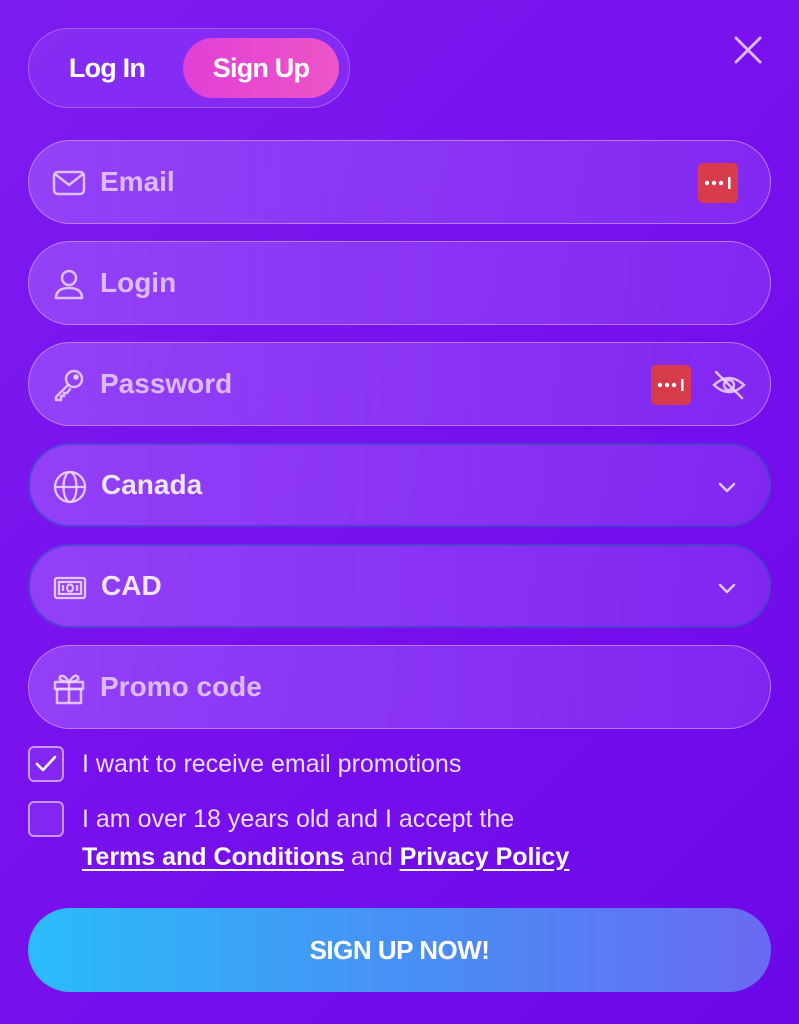  I want to click on tab-signup: Sign Up, so click(261, 68).